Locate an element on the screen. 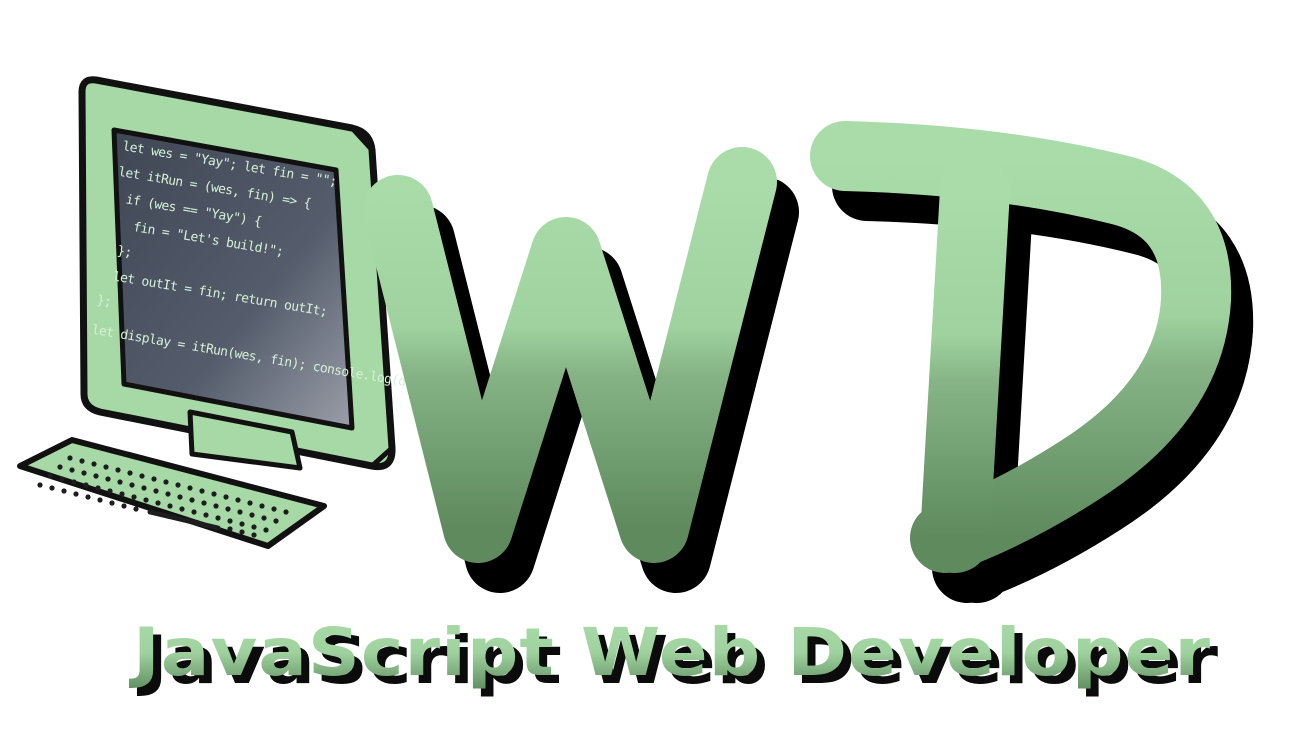  tagline: JavaScript Web Developer is located at coordinates (670, 652).